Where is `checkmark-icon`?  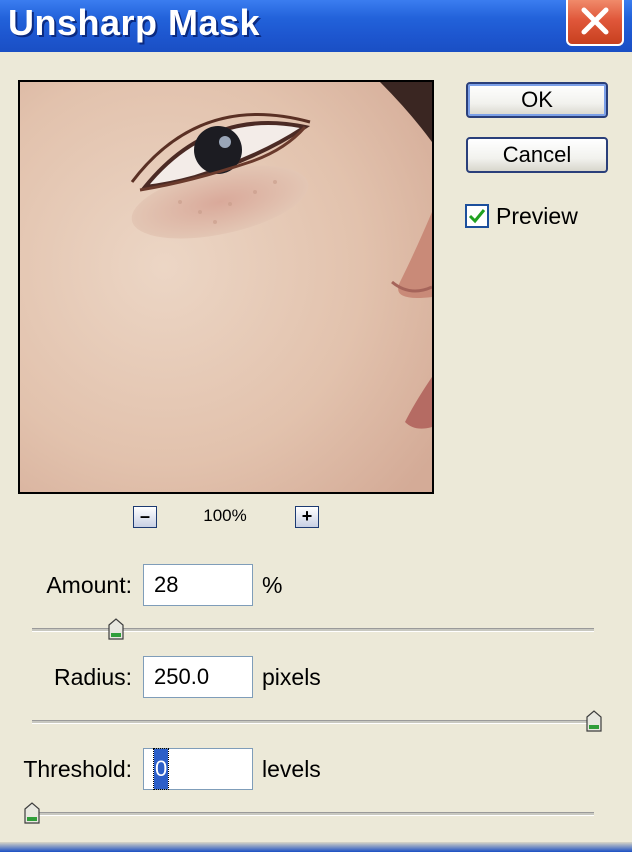
checkmark-icon is located at coordinates (477, 216).